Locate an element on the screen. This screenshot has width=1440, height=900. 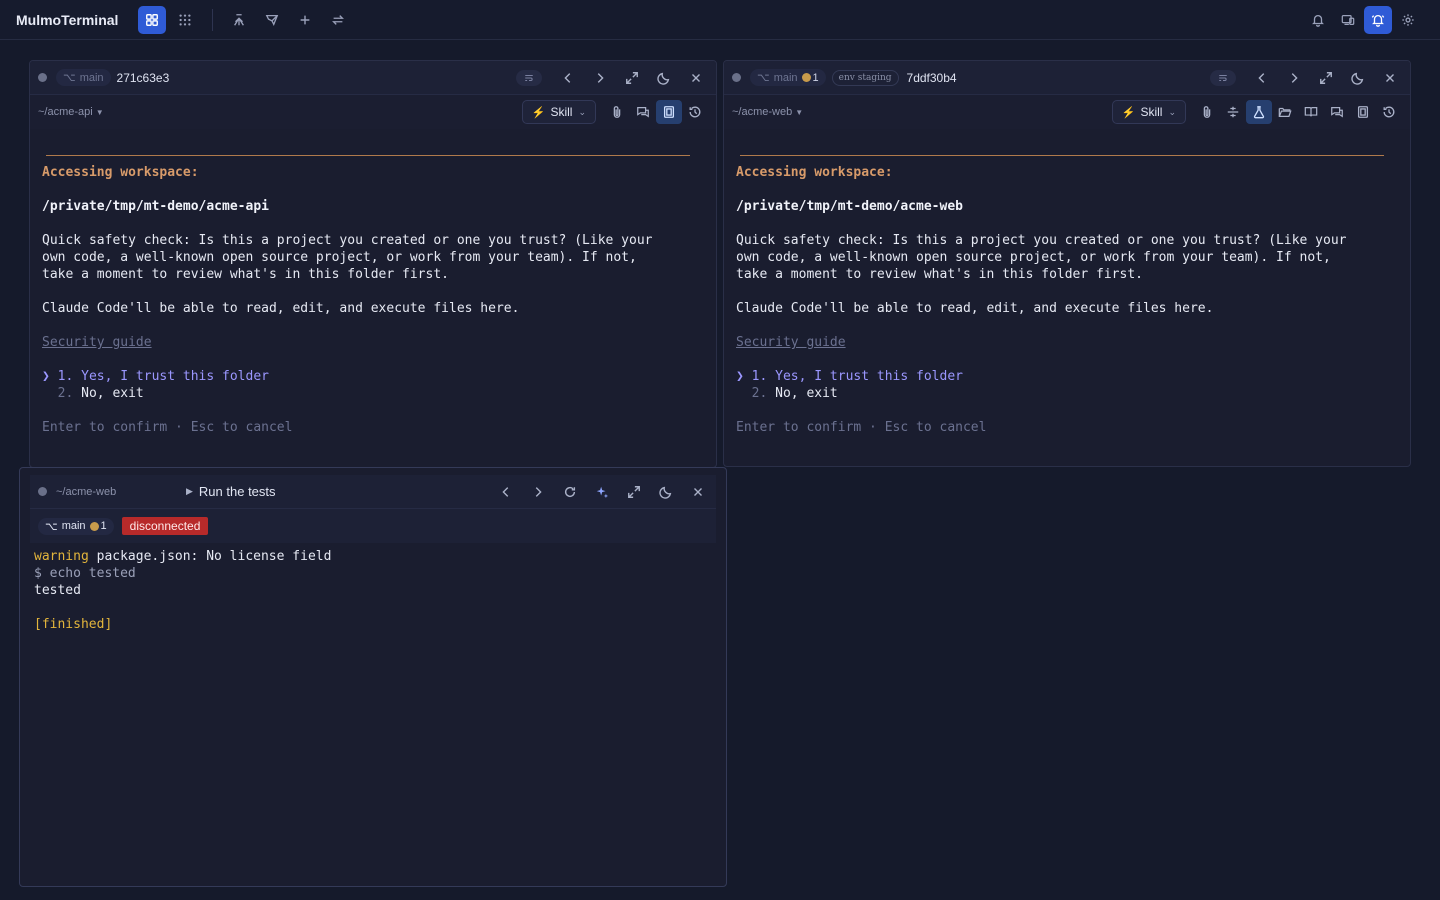
lab-button is located at coordinates (1259, 112).